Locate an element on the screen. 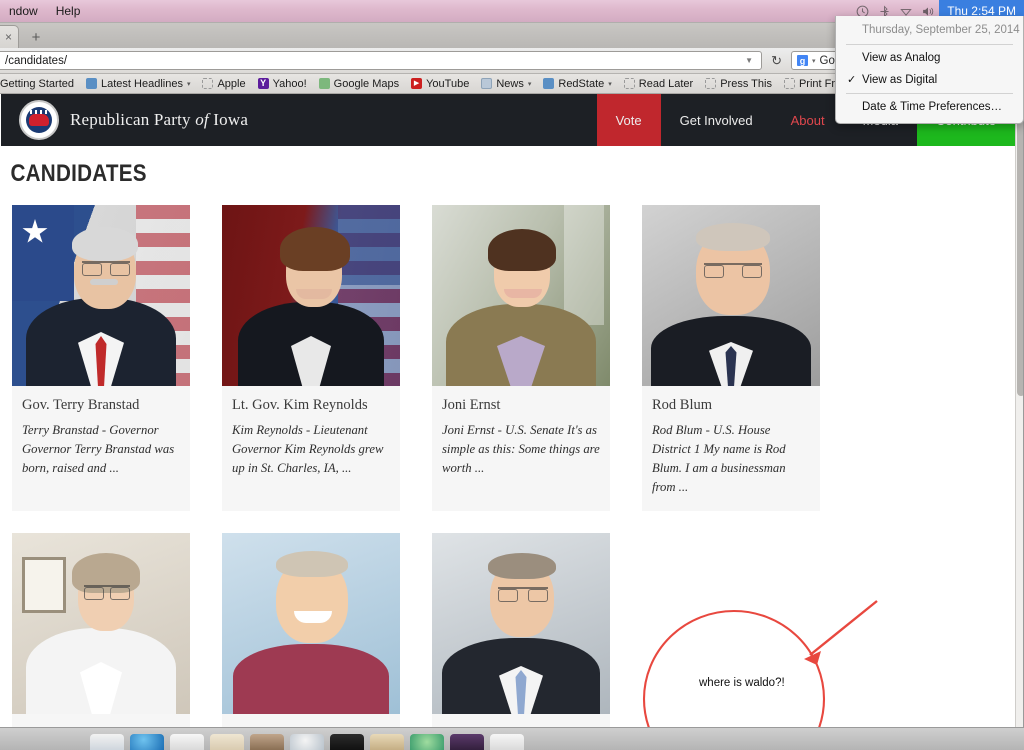 This screenshot has width=1024, height=750. bookmark-yahoo: Y Yahoo! is located at coordinates (282, 84).